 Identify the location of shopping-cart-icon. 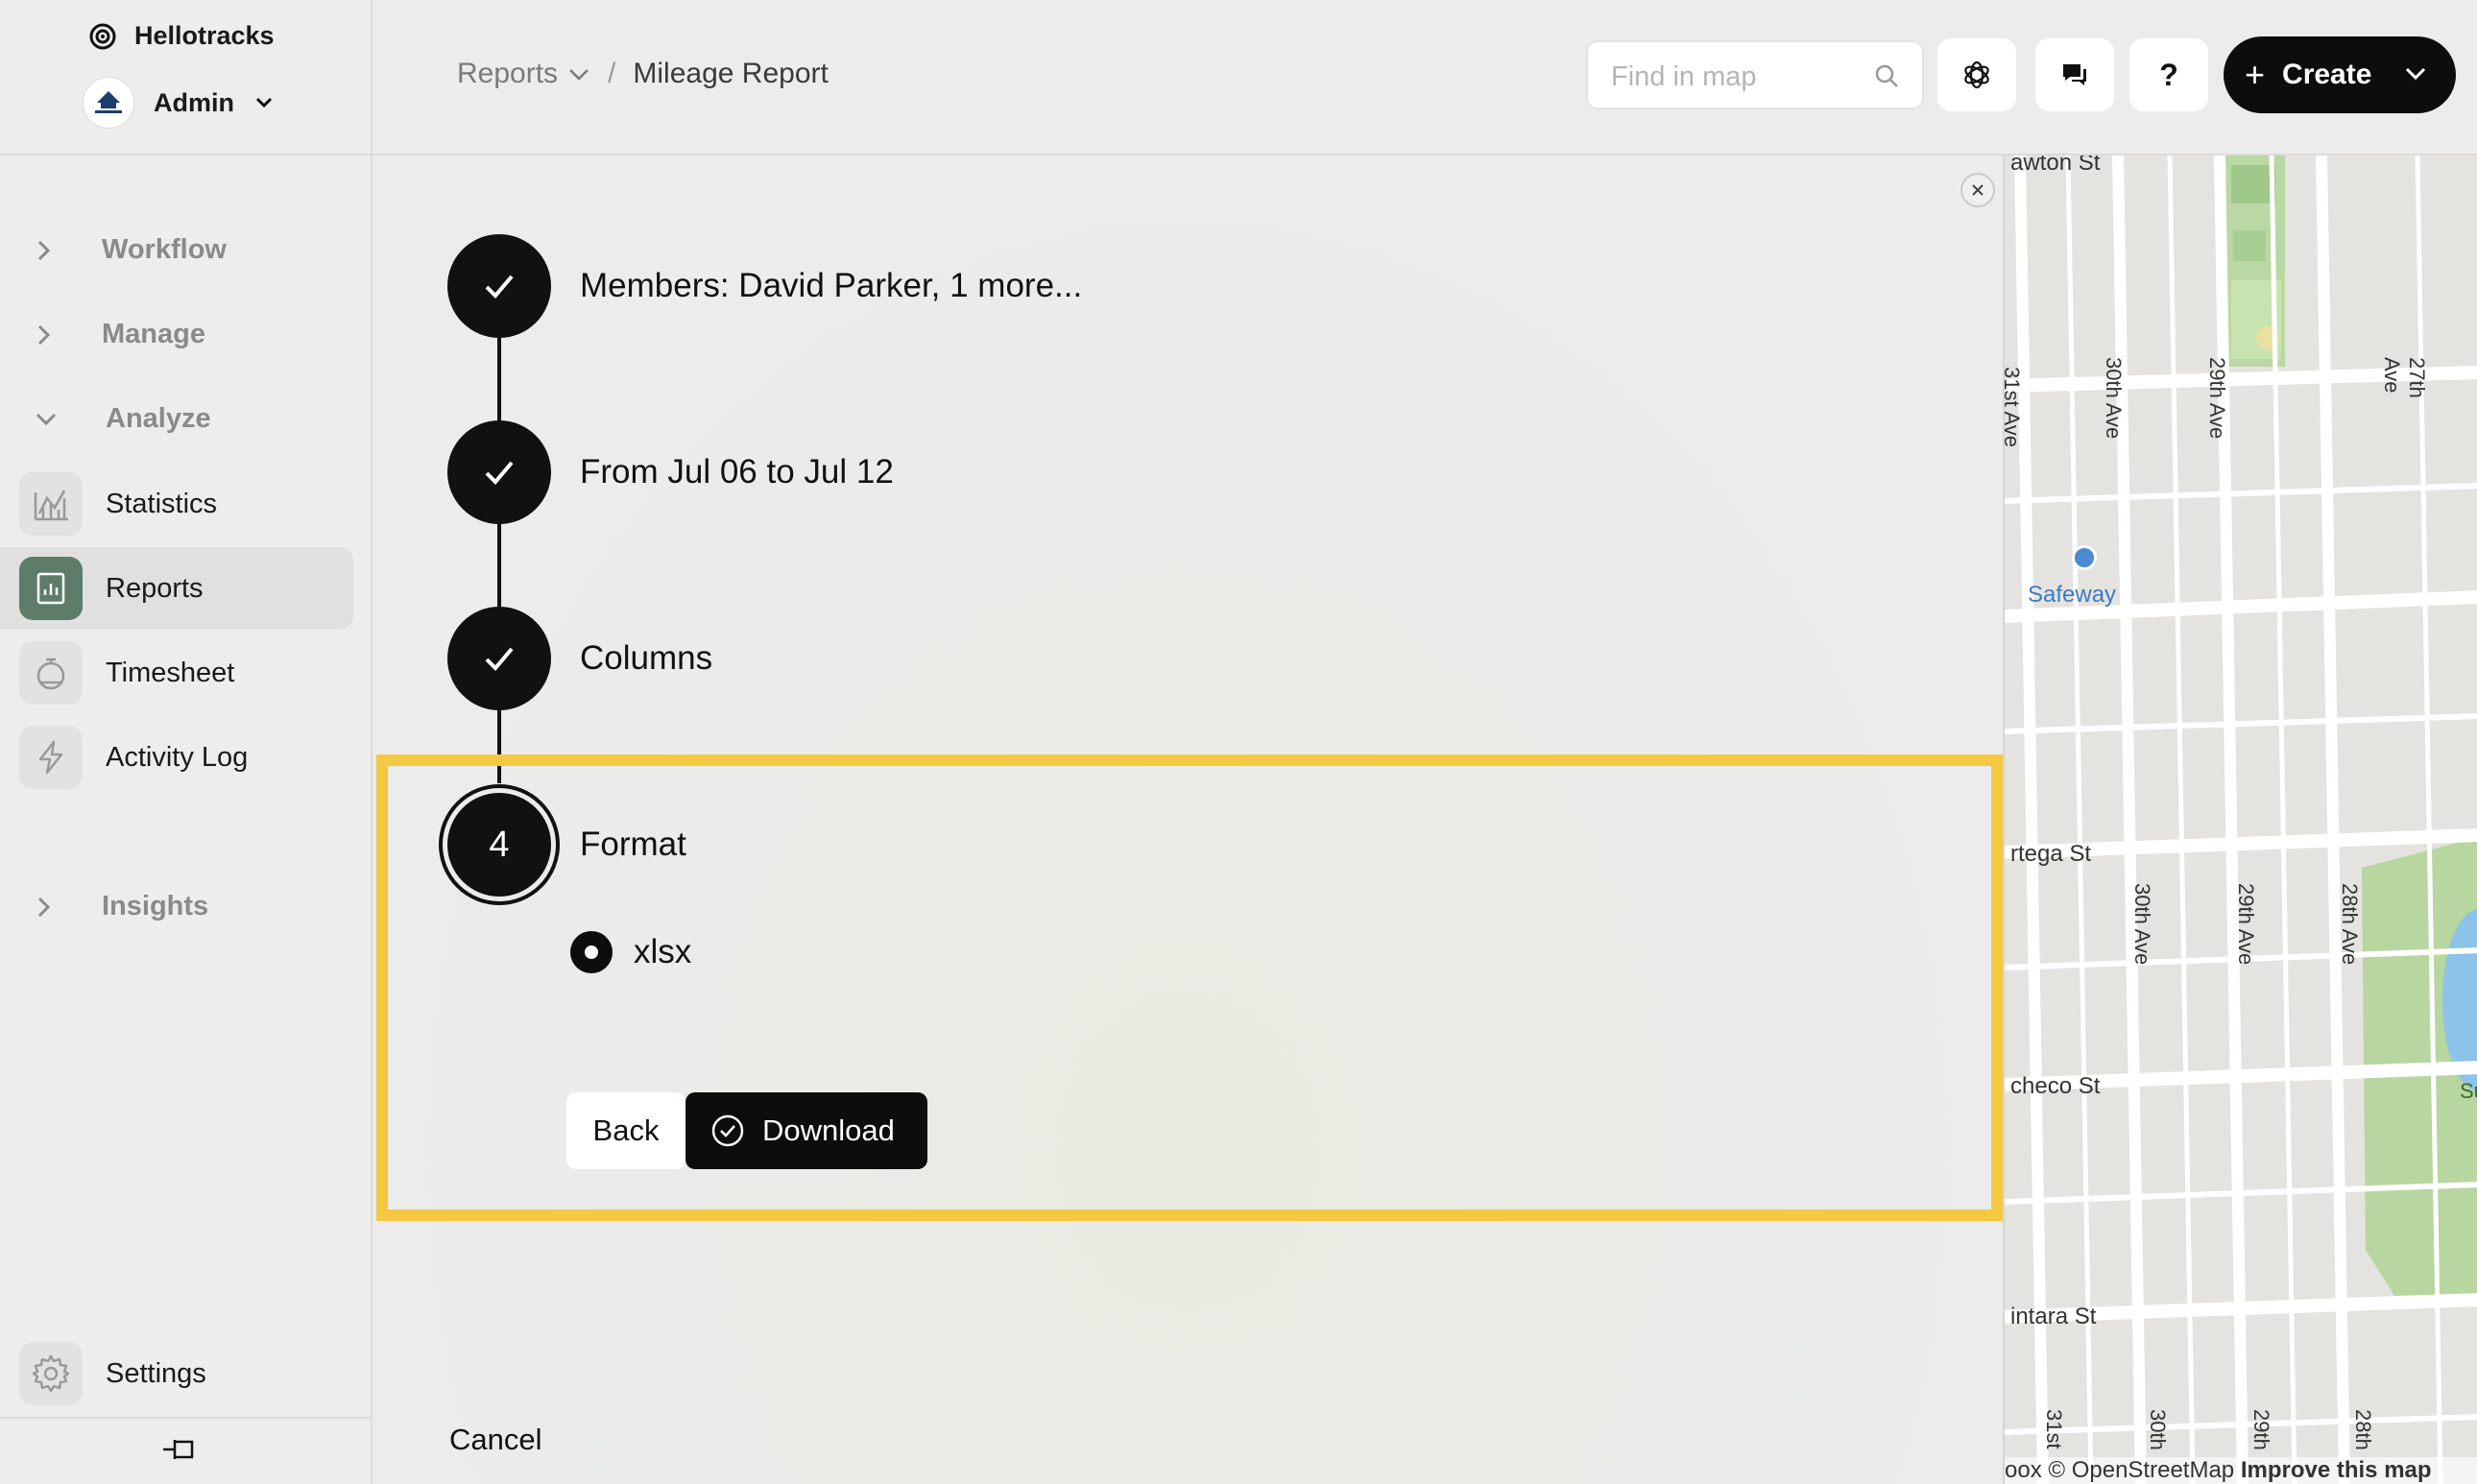
(2084, 558).